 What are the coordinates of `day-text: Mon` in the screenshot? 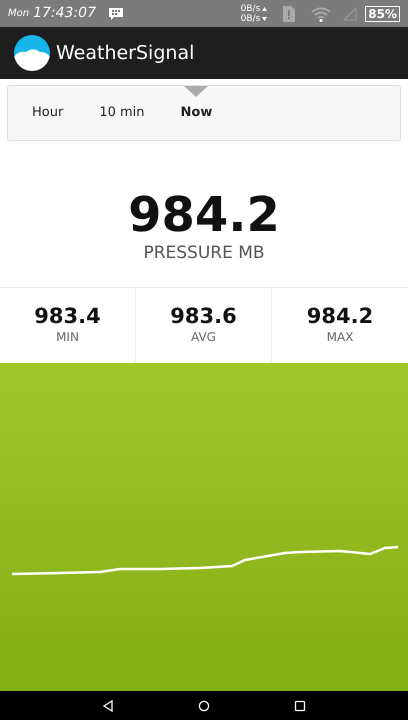 It's located at (19, 14).